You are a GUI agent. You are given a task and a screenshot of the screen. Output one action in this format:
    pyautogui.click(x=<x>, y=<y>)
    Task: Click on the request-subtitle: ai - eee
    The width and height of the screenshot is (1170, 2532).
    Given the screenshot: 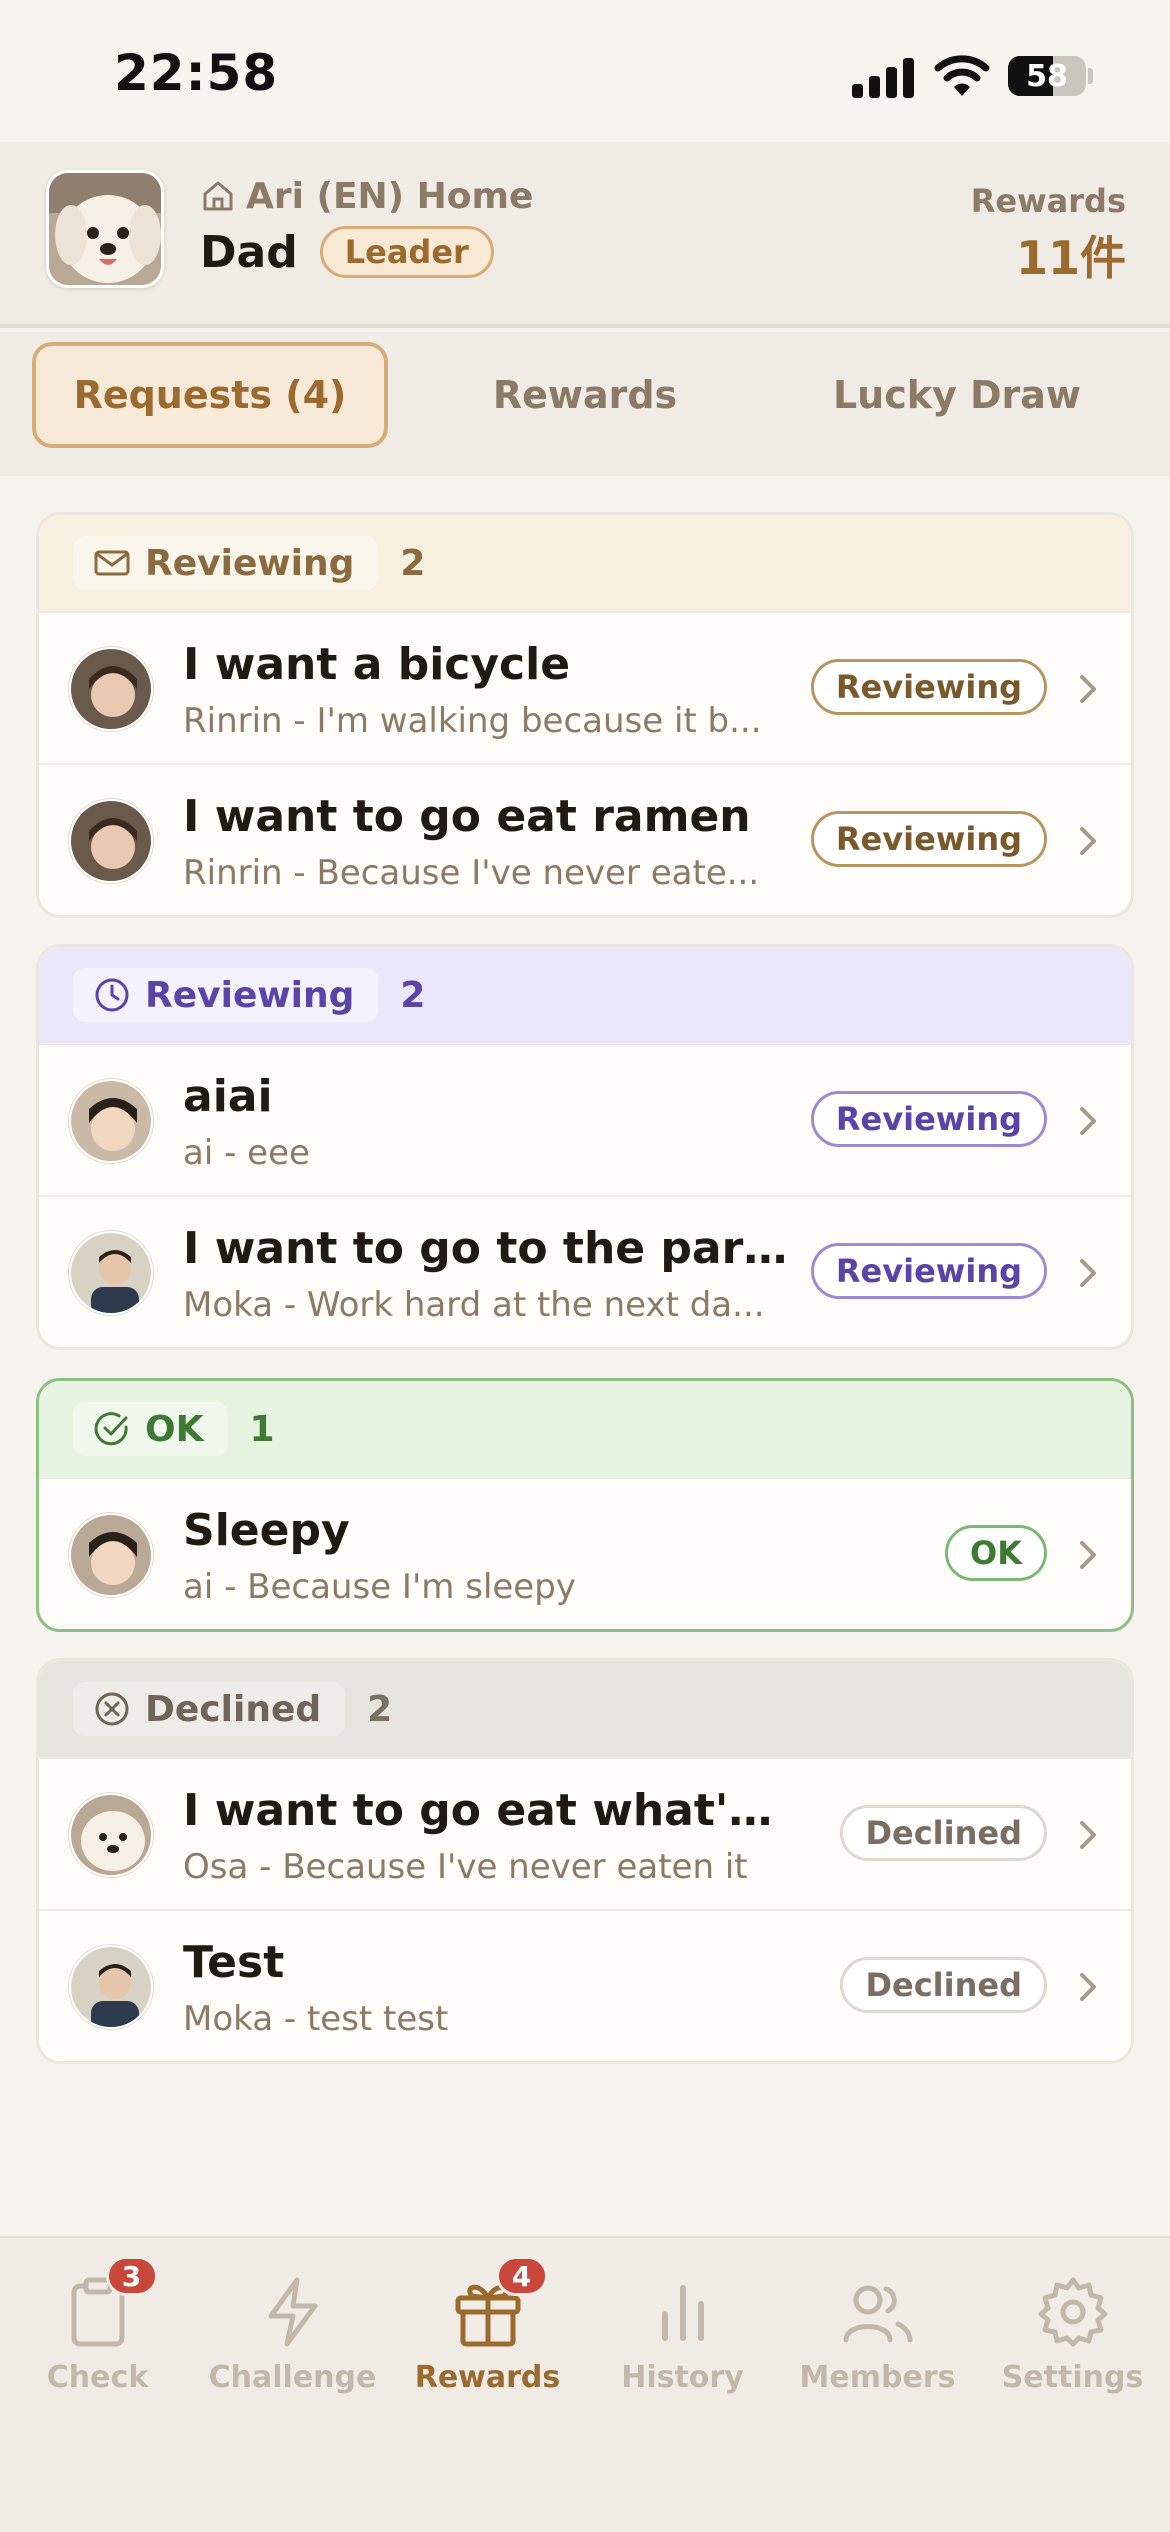 What is the action you would take?
    pyautogui.click(x=246, y=1153)
    